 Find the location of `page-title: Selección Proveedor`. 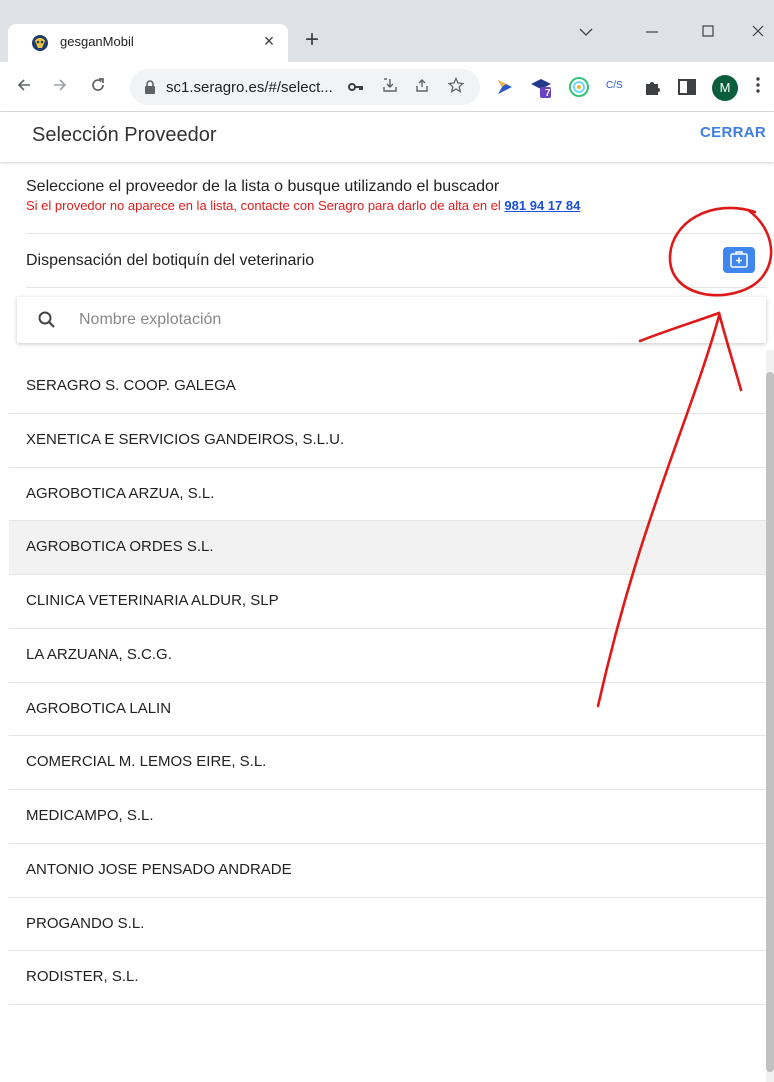

page-title: Selección Proveedor is located at coordinates (124, 135).